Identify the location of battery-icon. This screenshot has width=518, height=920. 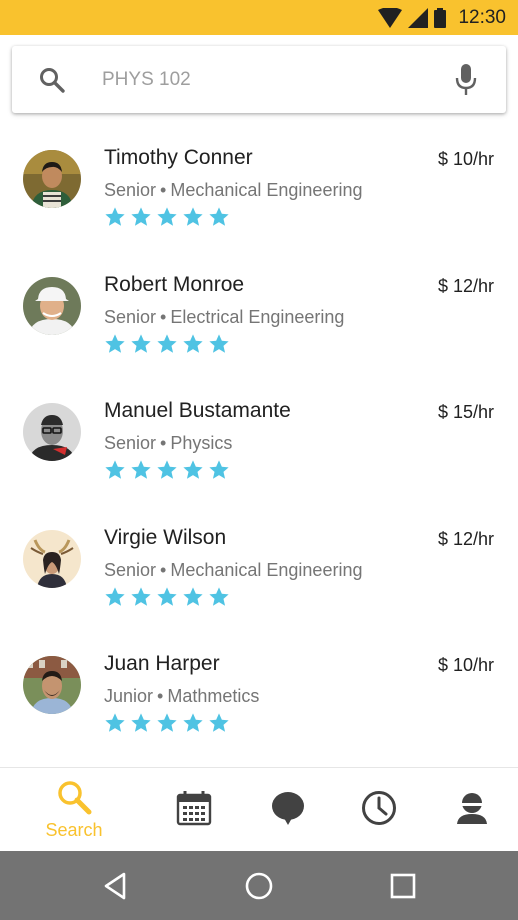
(440, 18).